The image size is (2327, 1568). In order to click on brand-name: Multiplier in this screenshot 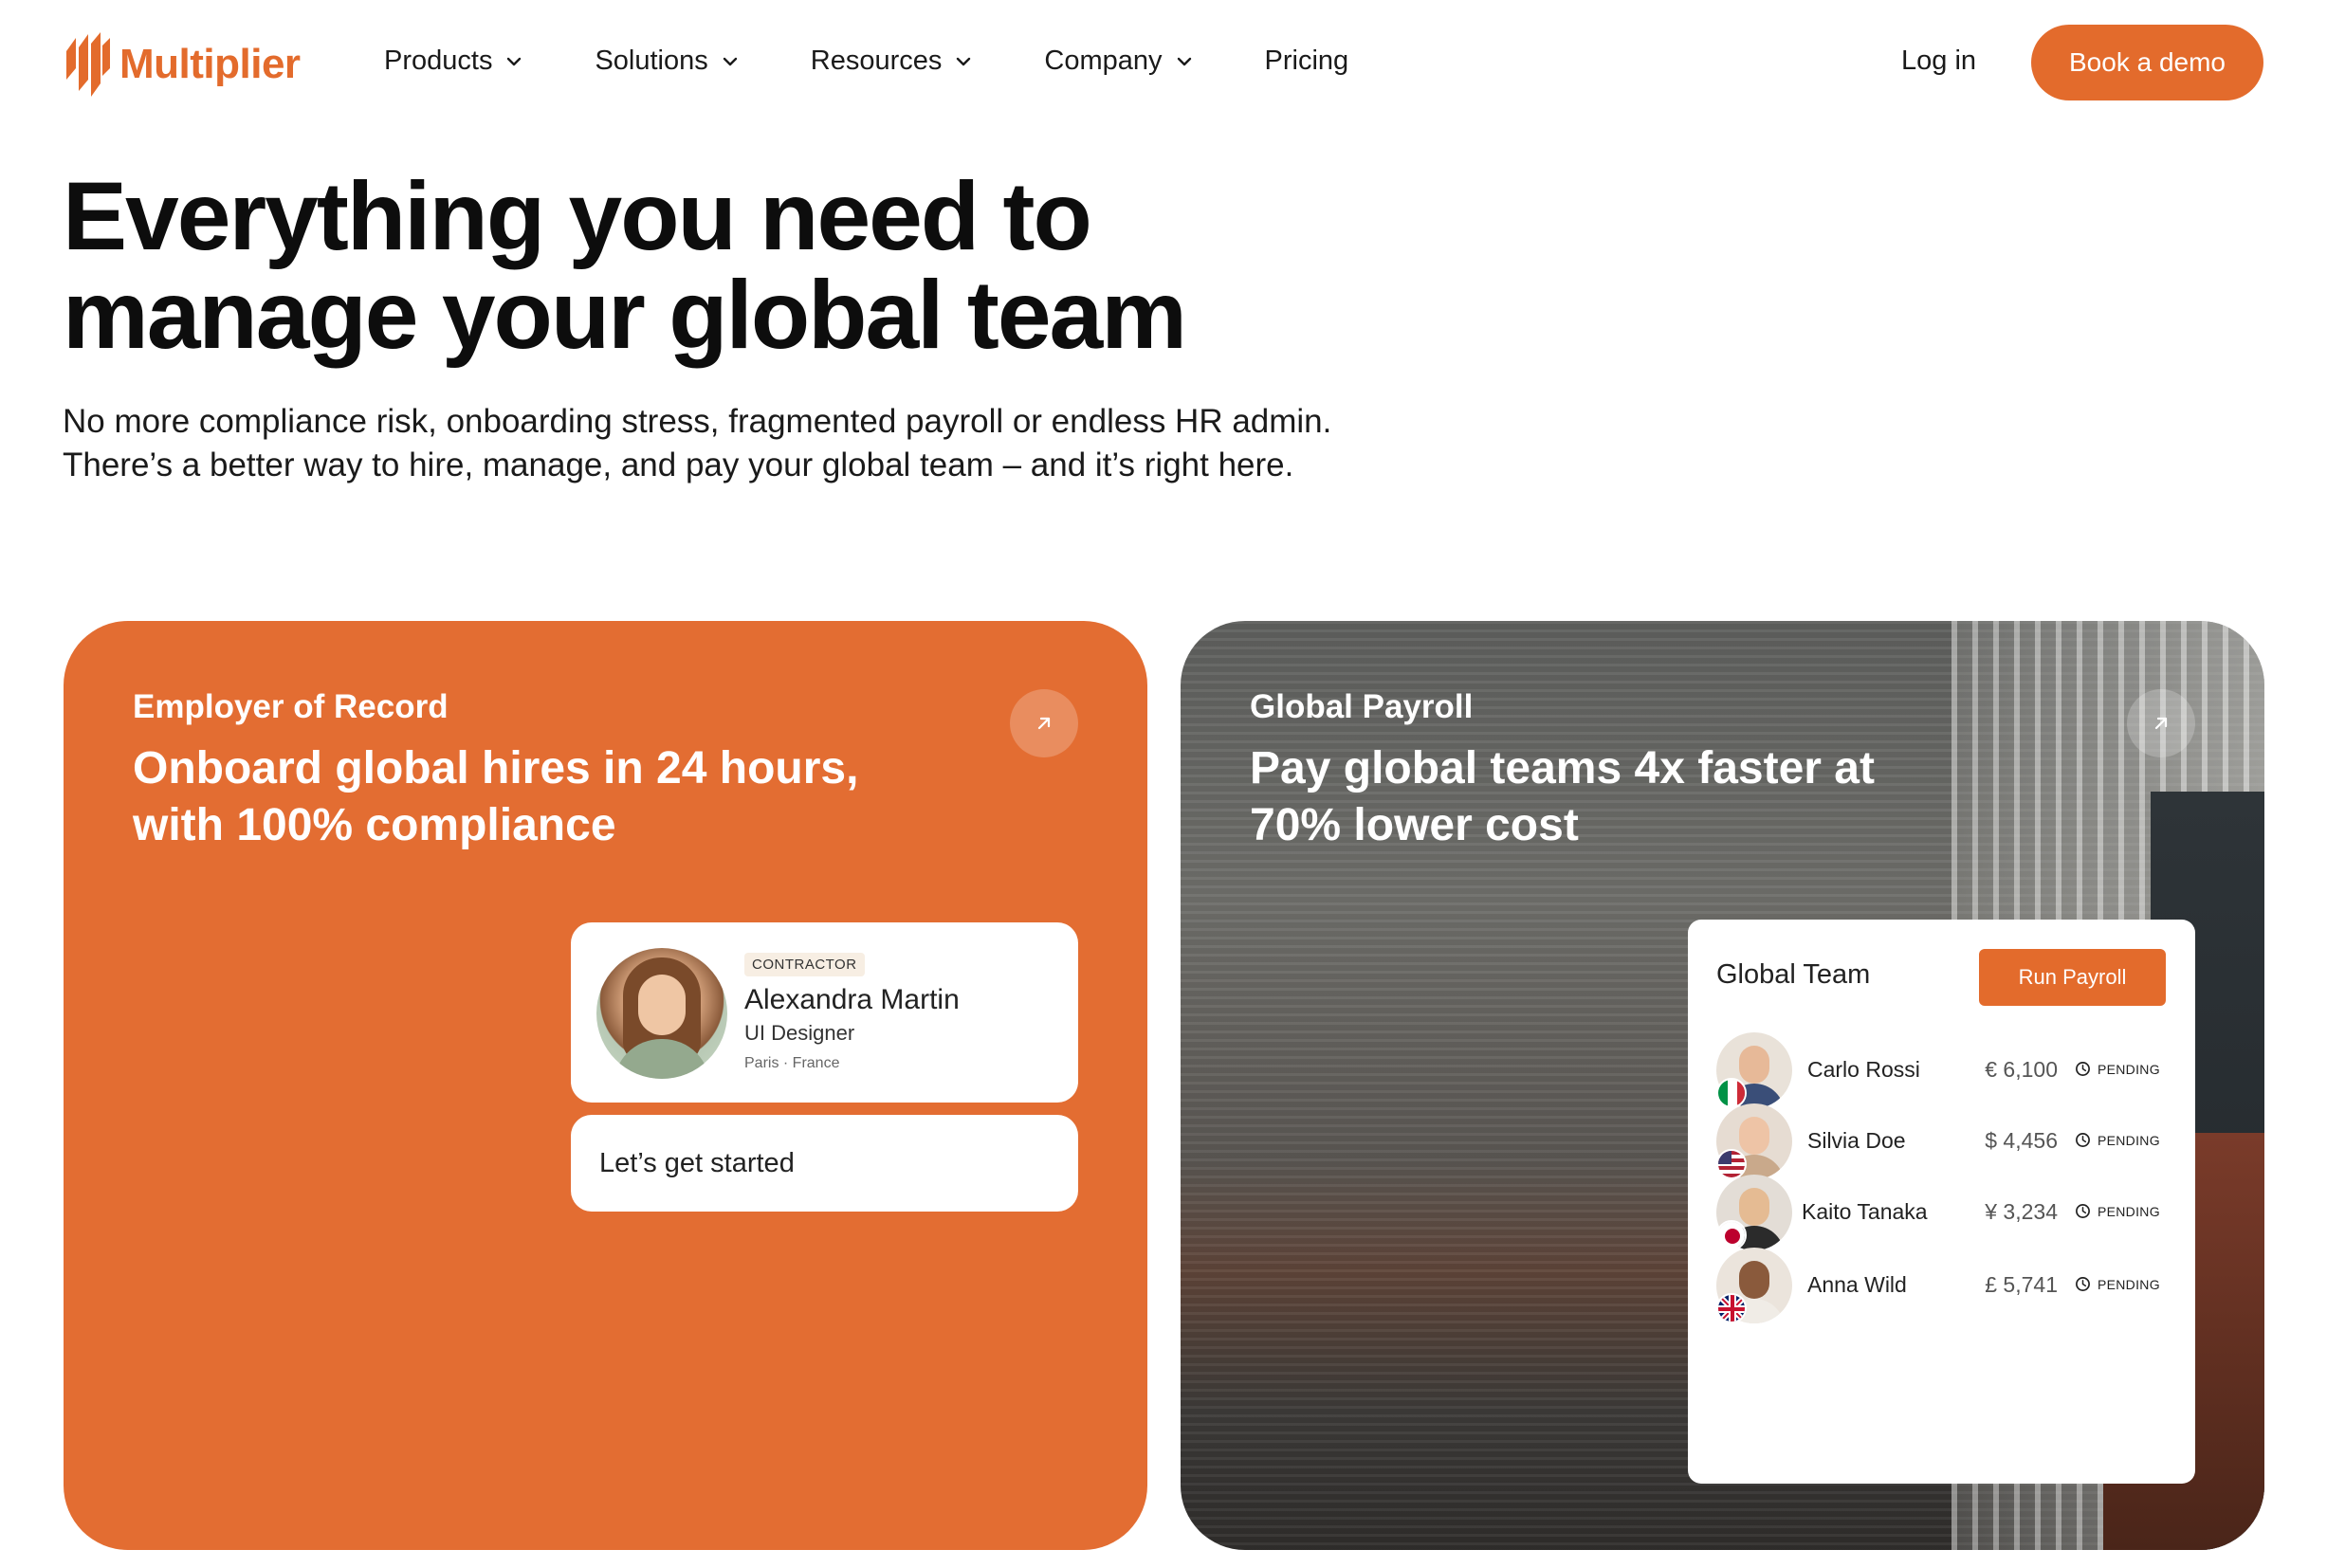, I will do `click(210, 64)`.